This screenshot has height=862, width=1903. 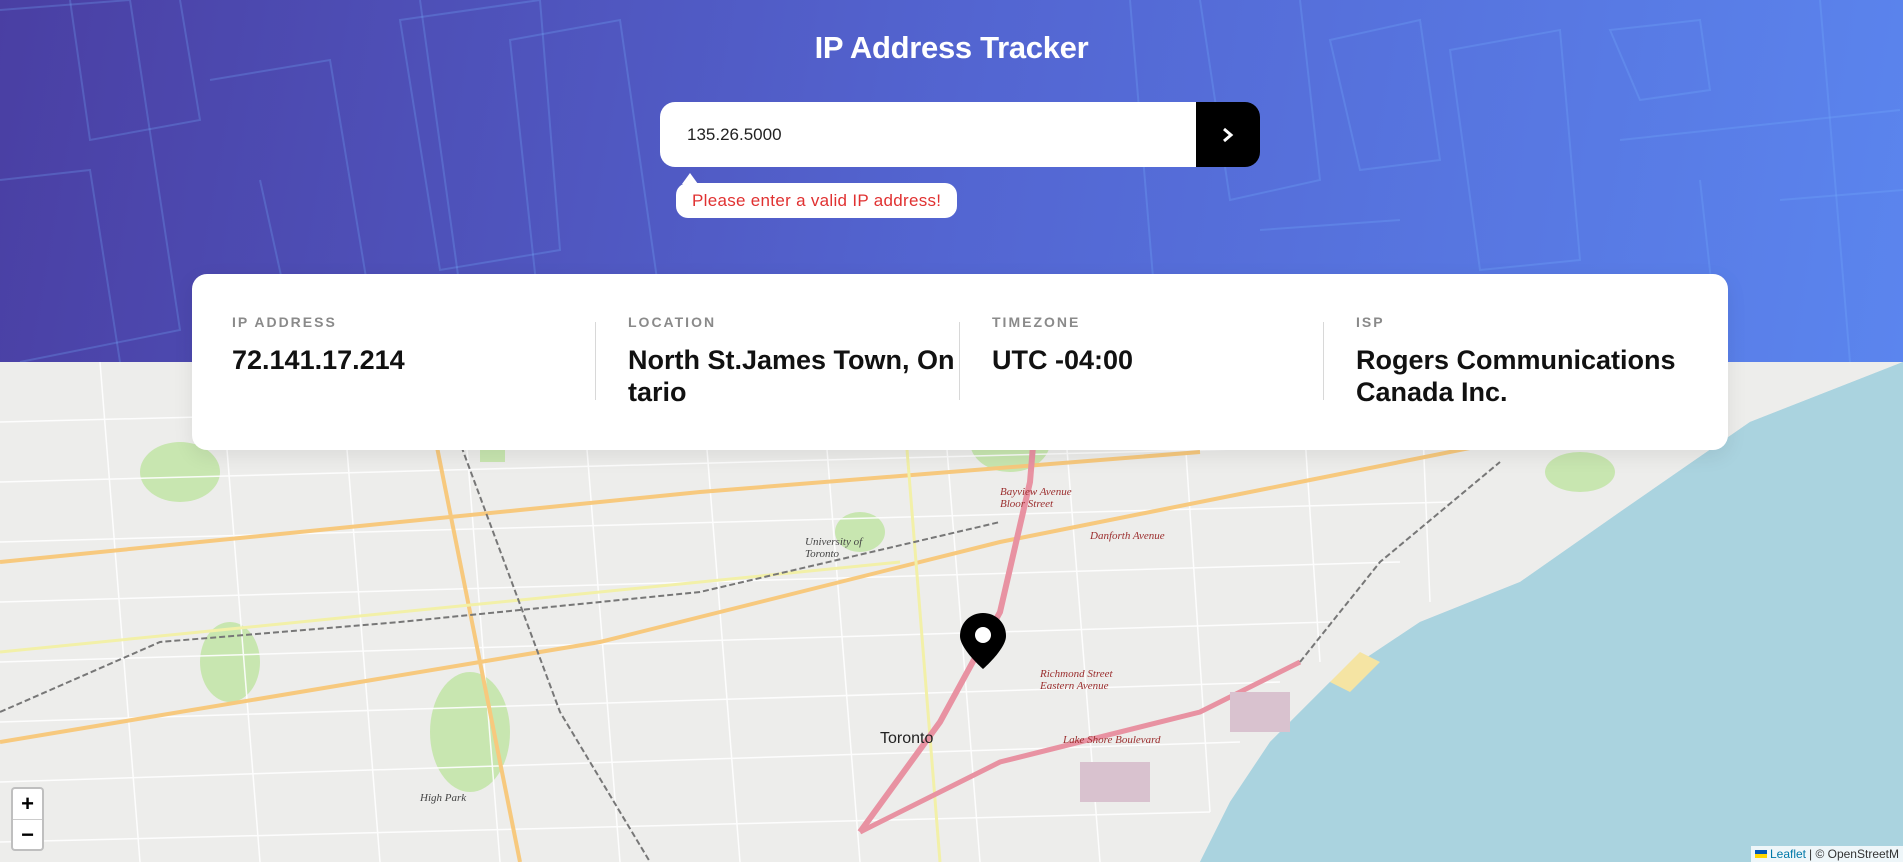 What do you see at coordinates (1788, 854) in the screenshot?
I see `leaflet-link: Leaflet` at bounding box center [1788, 854].